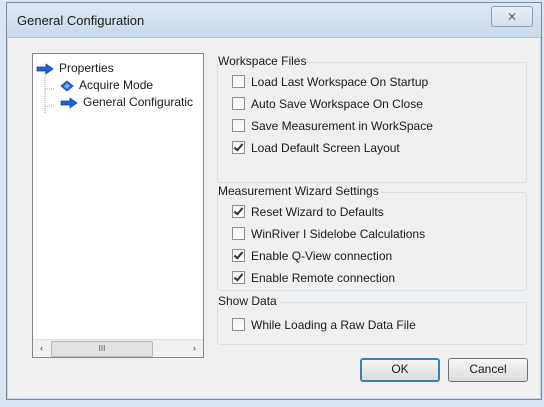 The image size is (544, 407). What do you see at coordinates (323, 277) in the screenshot?
I see `checkbox-label: Enable Remote connection` at bounding box center [323, 277].